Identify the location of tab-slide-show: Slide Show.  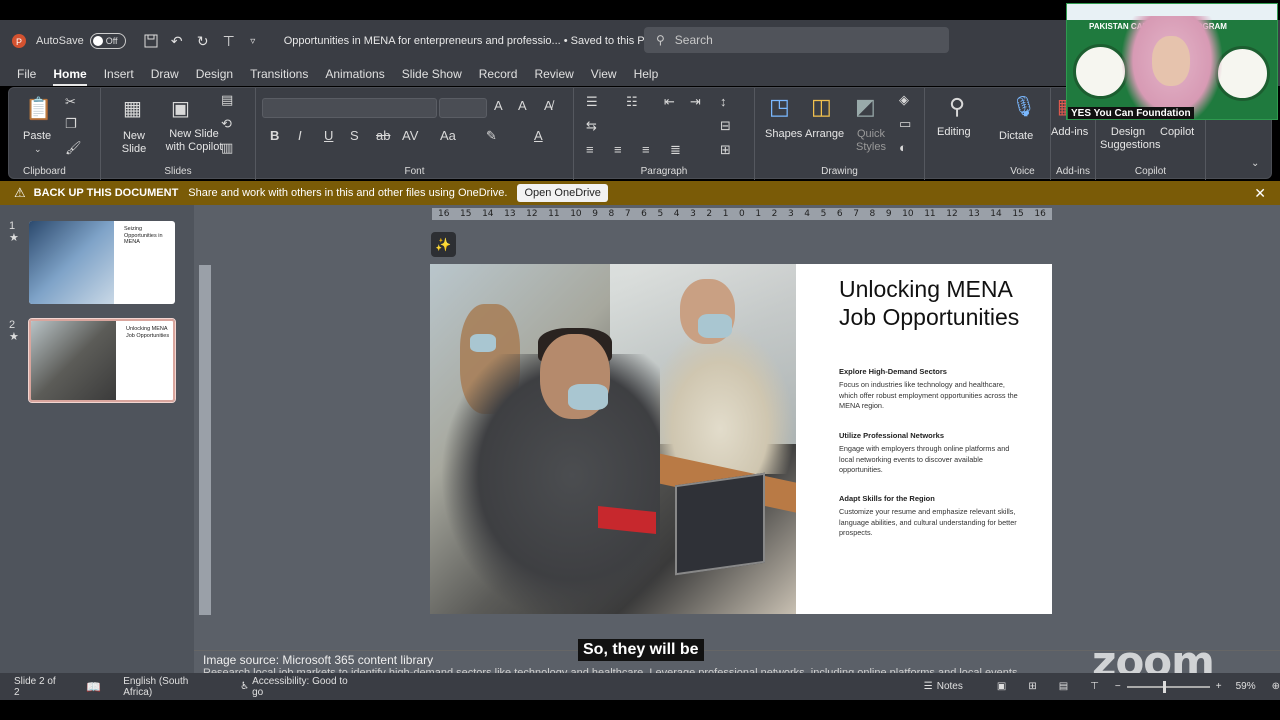
(432, 76).